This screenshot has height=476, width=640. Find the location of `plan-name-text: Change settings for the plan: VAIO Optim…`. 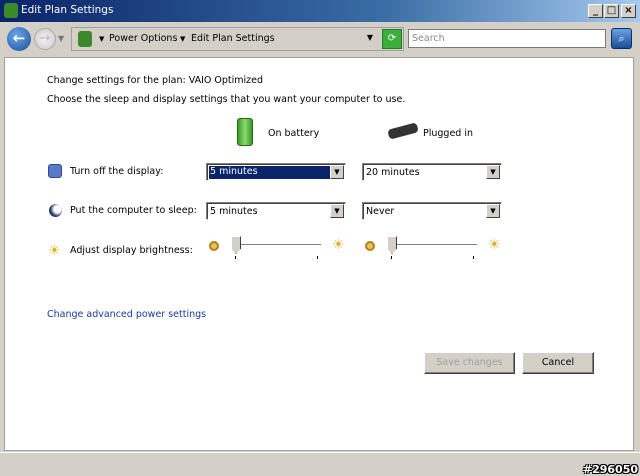

plan-name-text: Change settings for the plan: VAIO Optim… is located at coordinates (155, 80).